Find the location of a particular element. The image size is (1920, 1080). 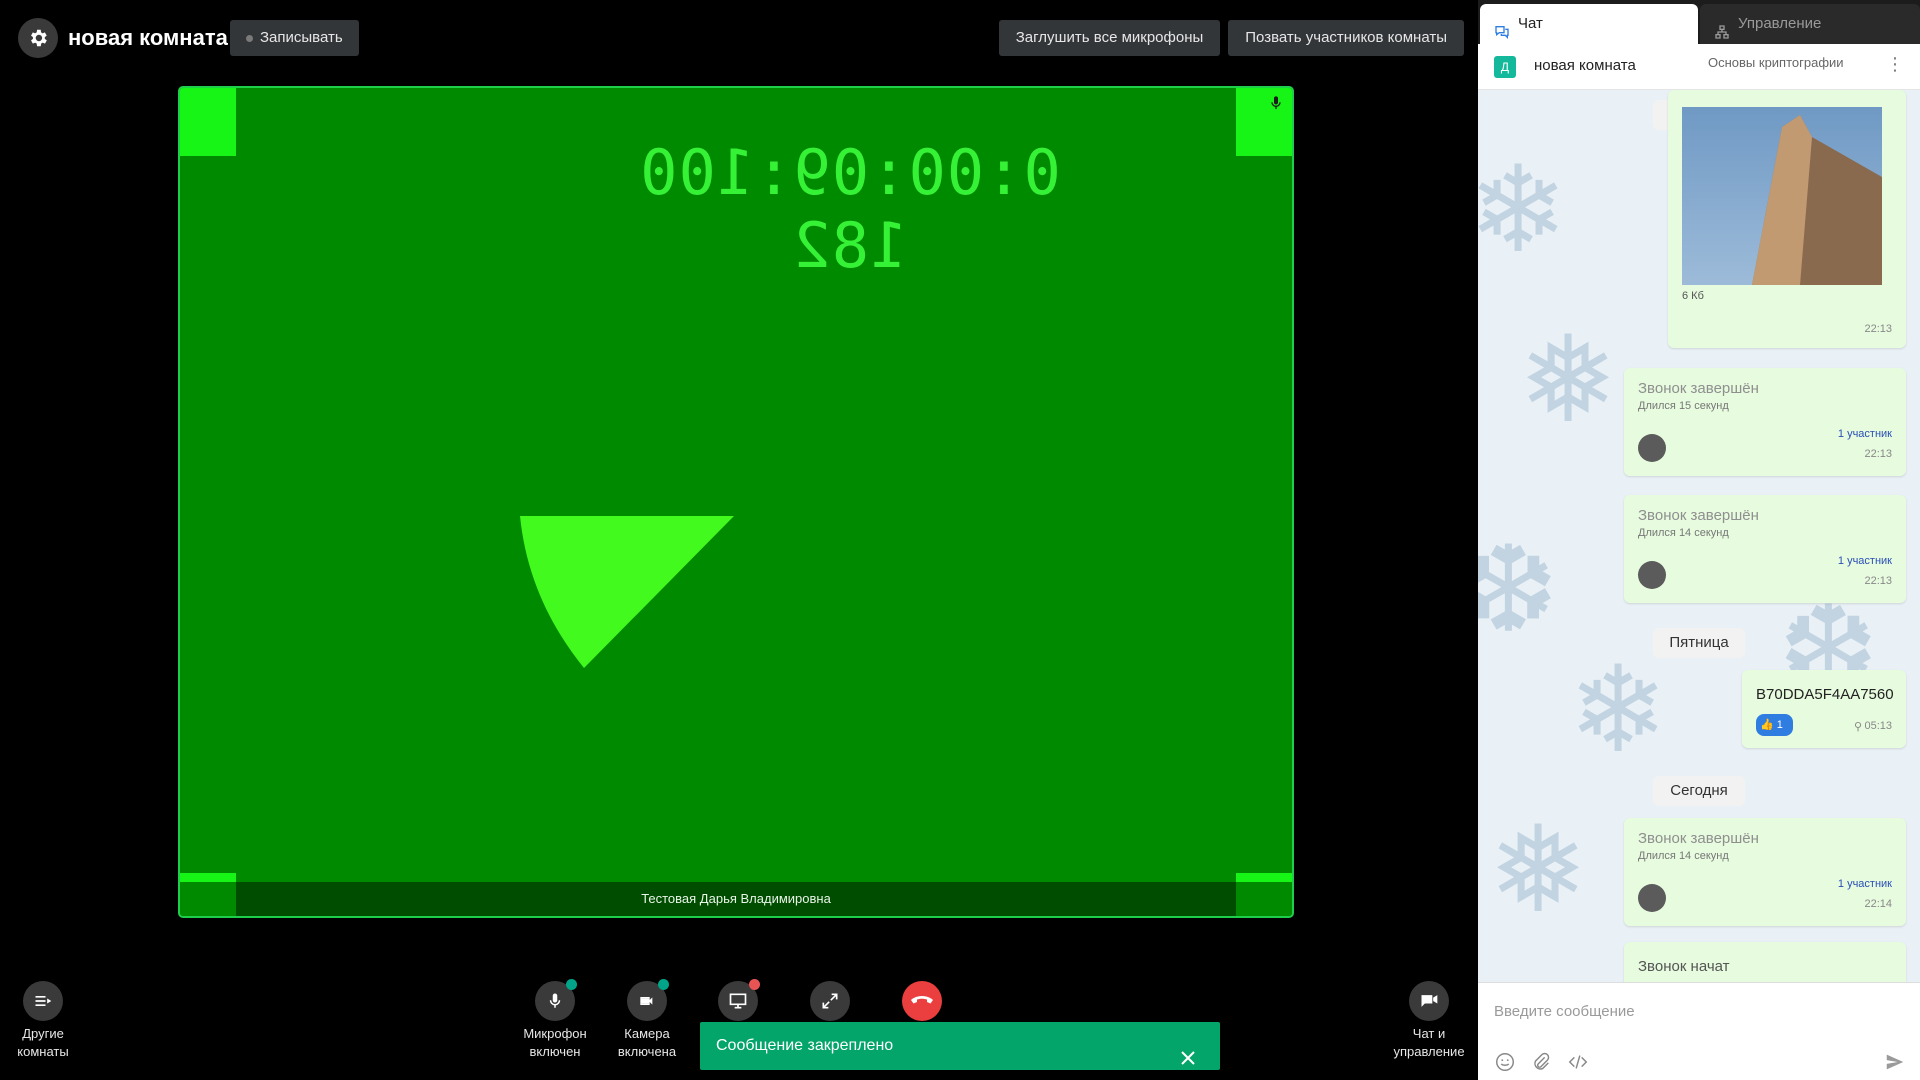

reaction-chip: 👍 1 is located at coordinates (1774, 725).